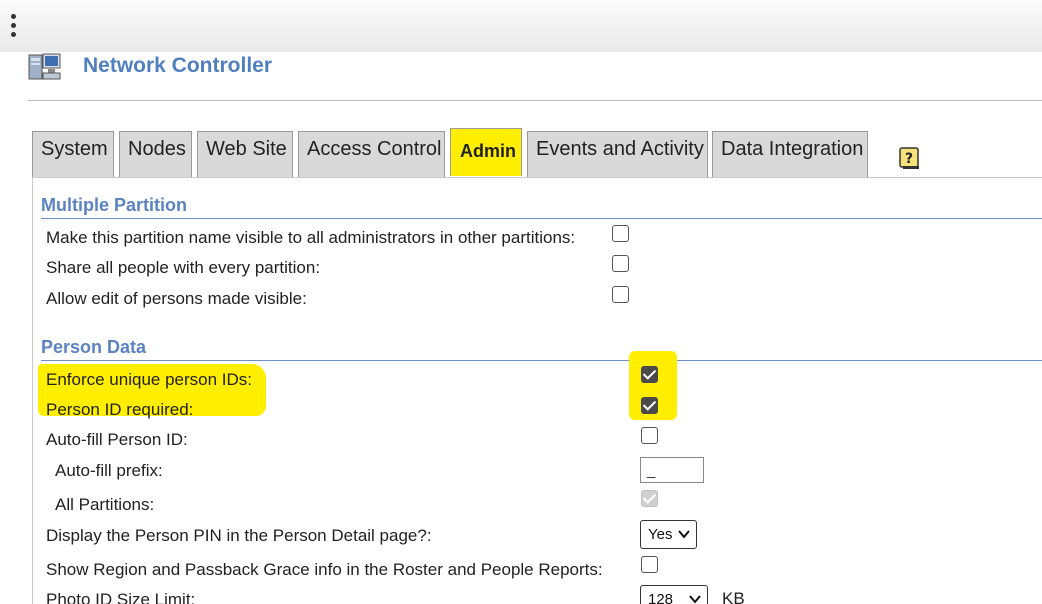 The height and width of the screenshot is (604, 1042). What do you see at coordinates (535, 100) in the screenshot?
I see `title-divider` at bounding box center [535, 100].